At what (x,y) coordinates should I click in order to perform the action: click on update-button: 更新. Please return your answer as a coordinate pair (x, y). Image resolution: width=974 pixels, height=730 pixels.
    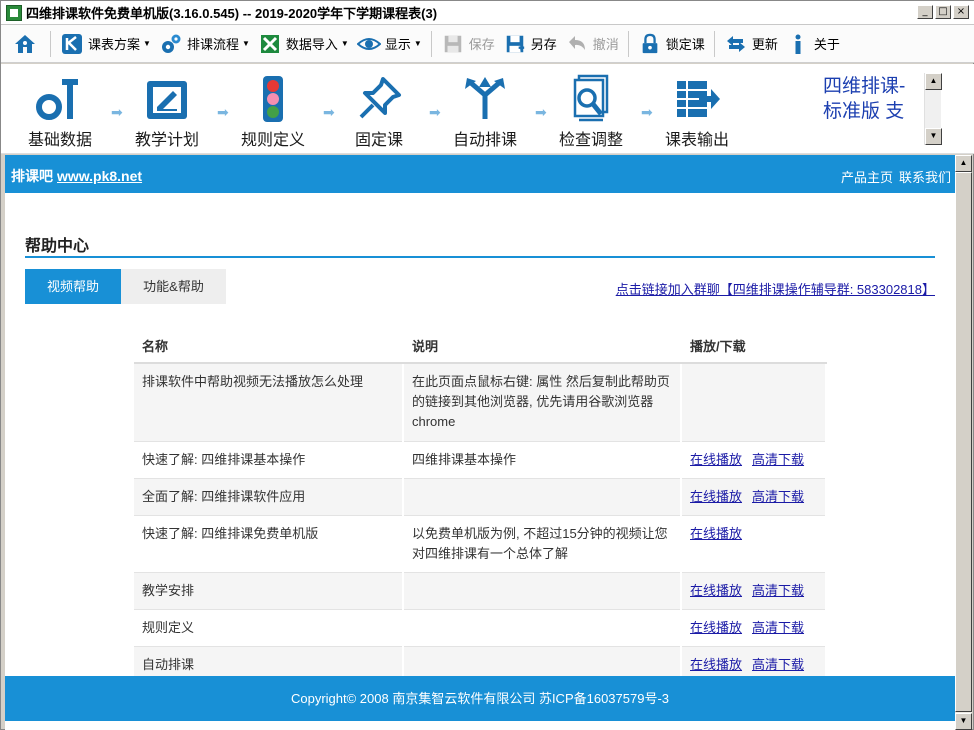
    Looking at the image, I should click on (751, 44).